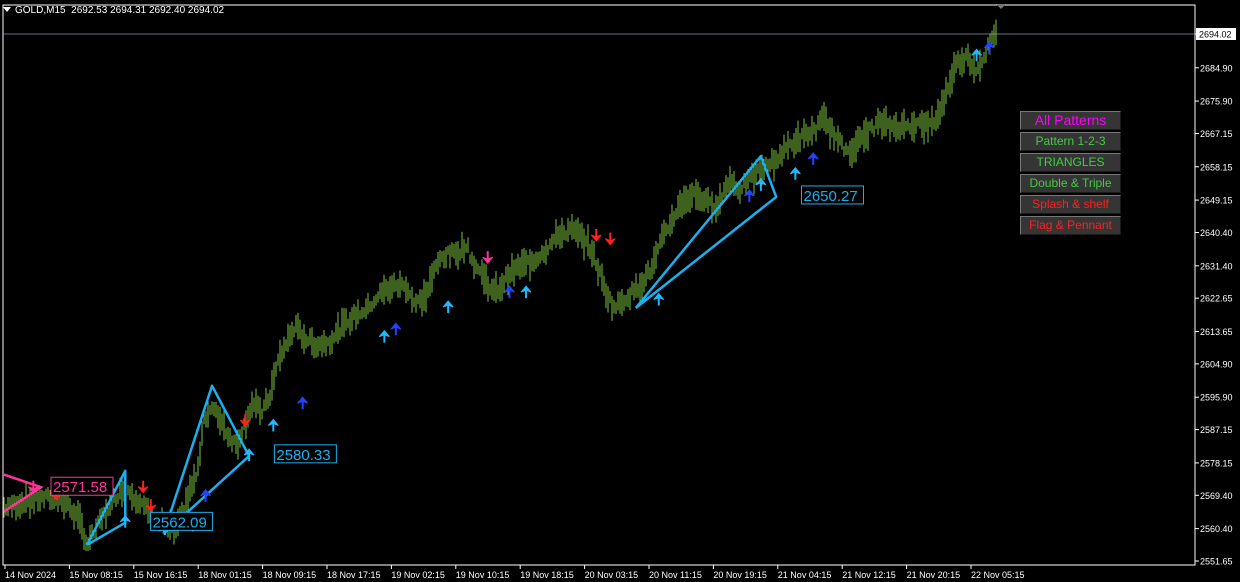  Describe the element at coordinates (354, 575) in the screenshot. I see `x-tick-label: 18 Nov 17:15` at that location.